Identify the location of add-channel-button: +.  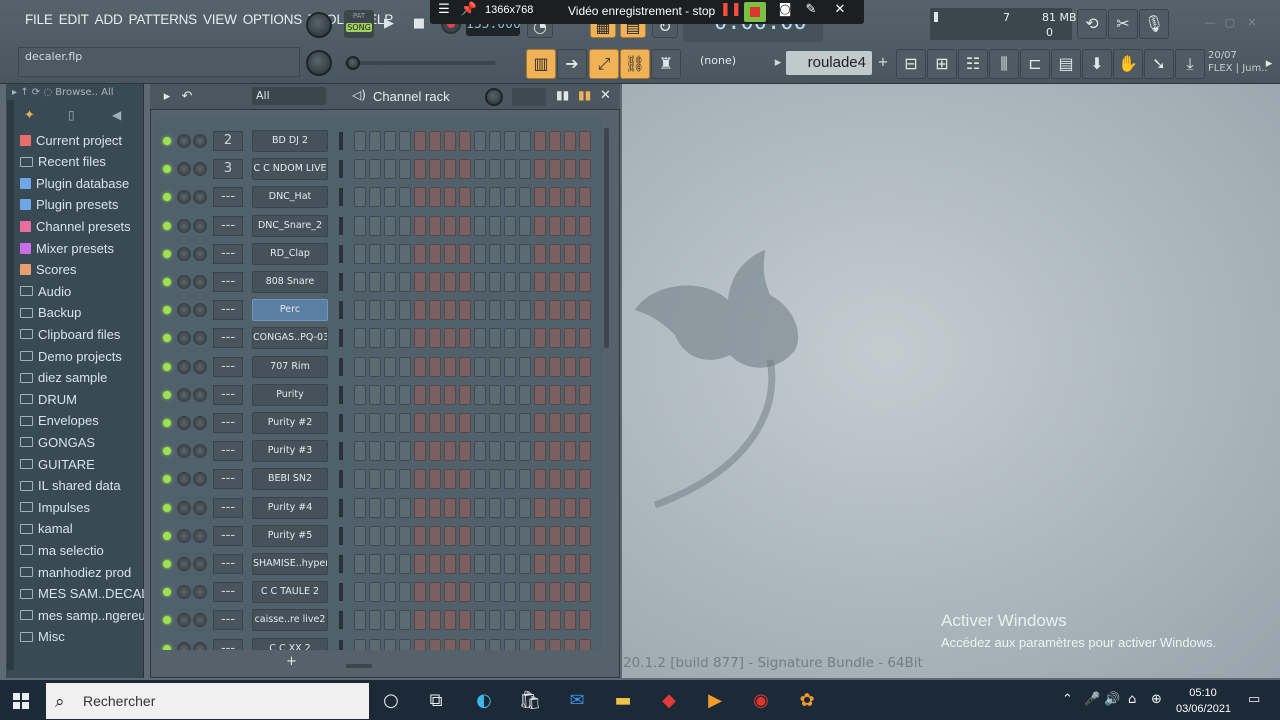
(291, 661).